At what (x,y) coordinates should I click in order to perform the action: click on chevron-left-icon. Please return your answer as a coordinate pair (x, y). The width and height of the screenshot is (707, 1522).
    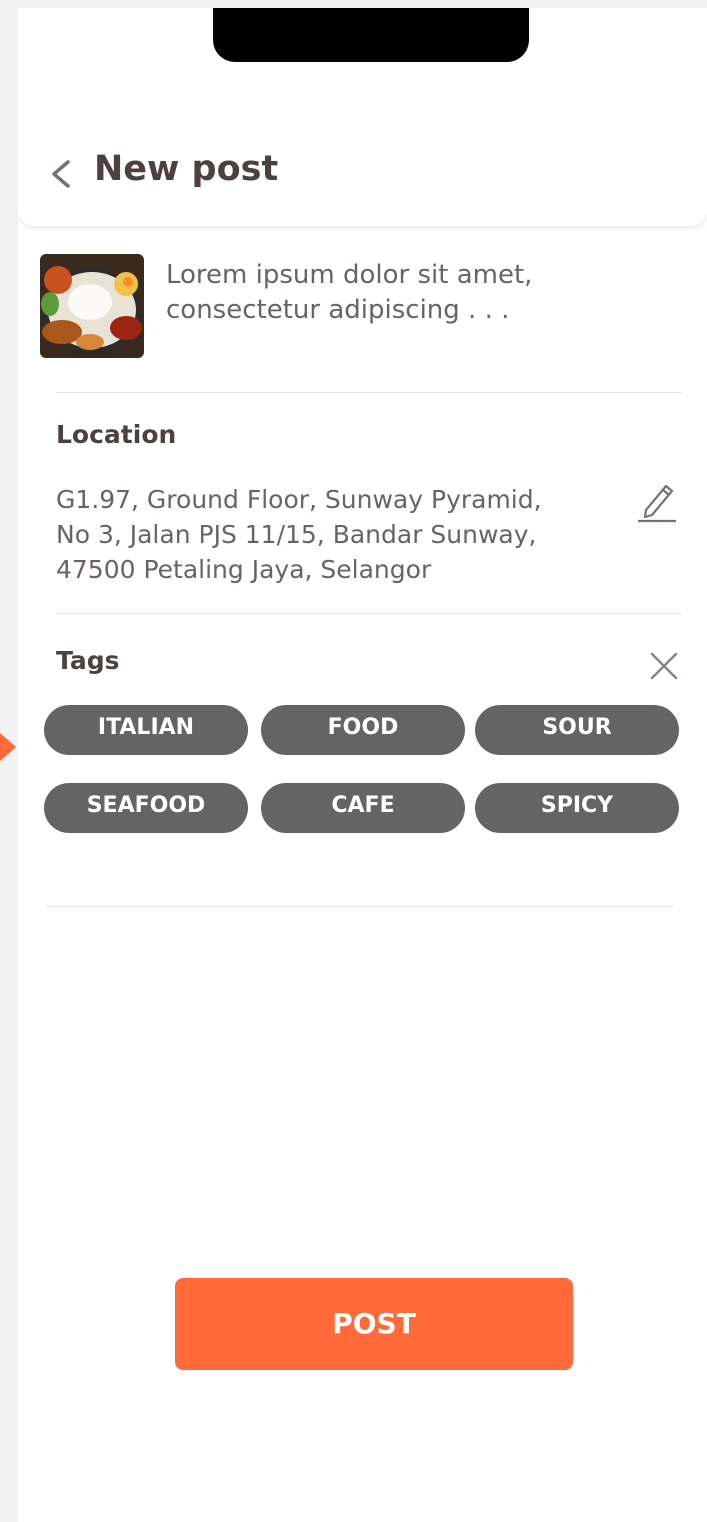
    Looking at the image, I should click on (62, 174).